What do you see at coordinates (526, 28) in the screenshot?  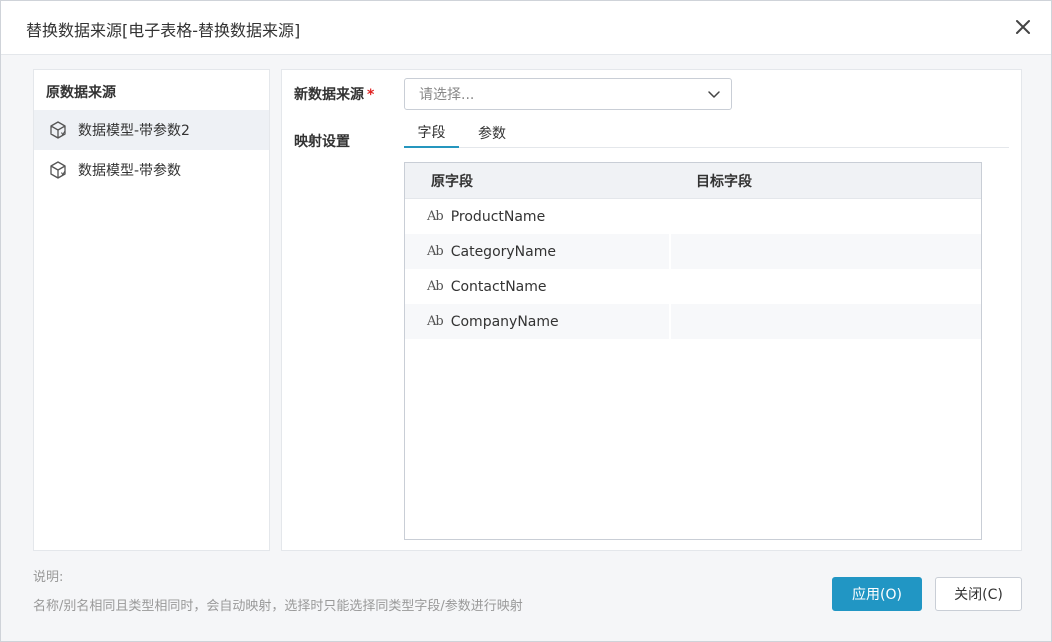 I see `dialog-titlebar: 替换数据来源[电子表格-替换数据来源]` at bounding box center [526, 28].